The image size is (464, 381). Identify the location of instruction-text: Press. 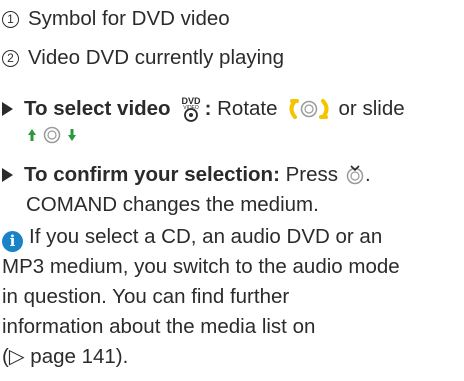
(309, 174).